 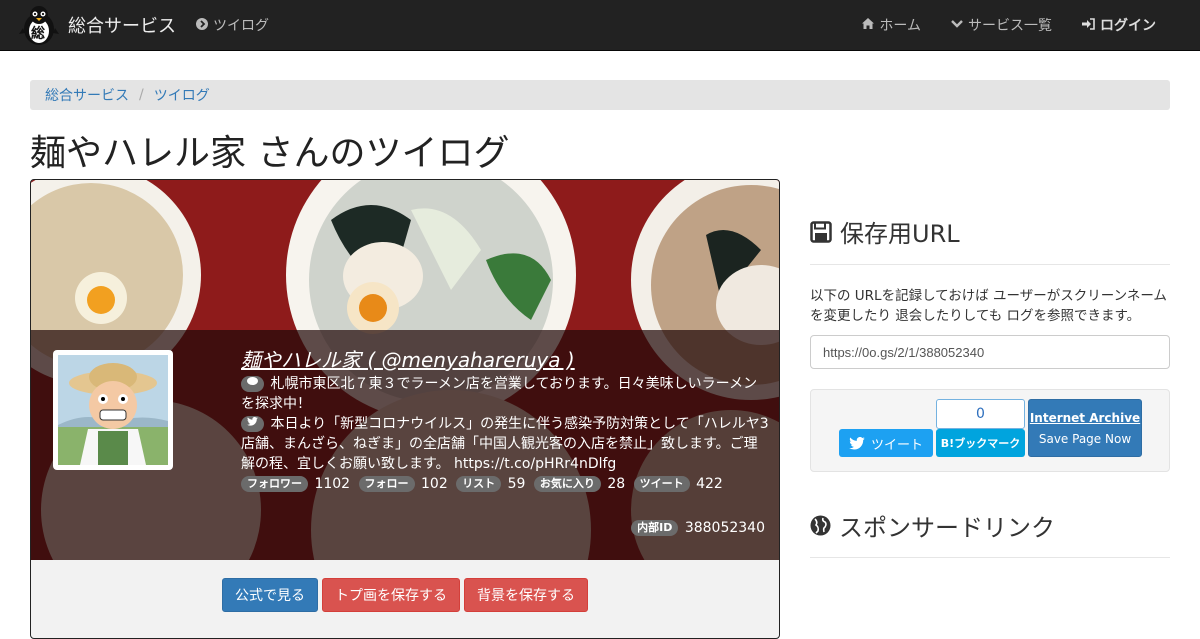 I want to click on floppy-disk-icon, so click(x=821, y=231).